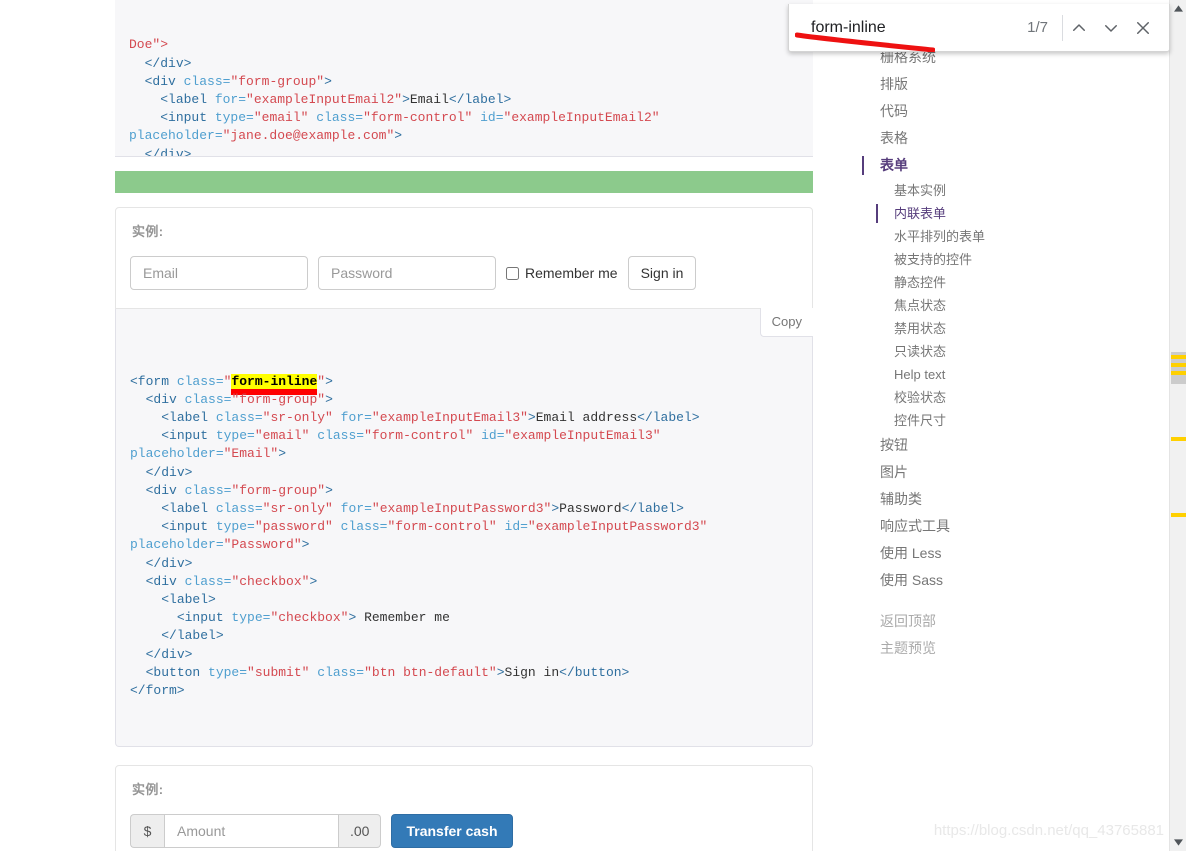  I want to click on email-input, so click(219, 273).